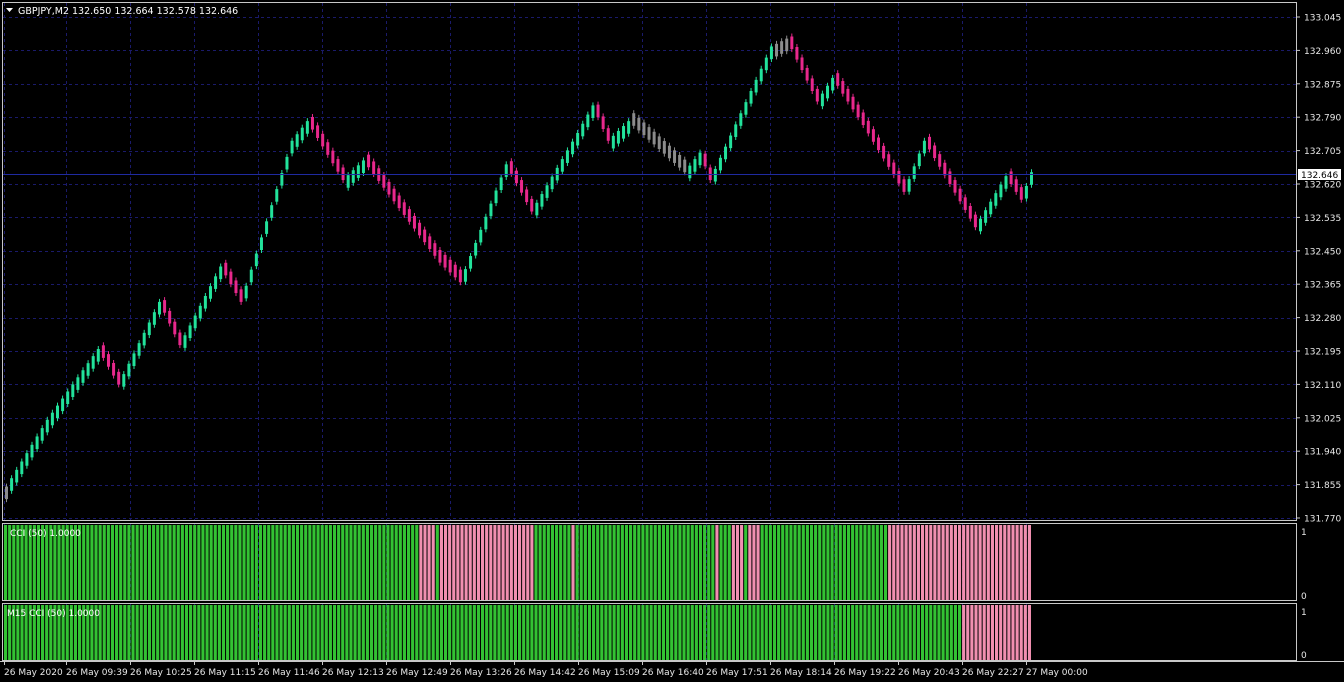 The image size is (1344, 682). What do you see at coordinates (9, 10) in the screenshot?
I see `chevron-down-icon` at bounding box center [9, 10].